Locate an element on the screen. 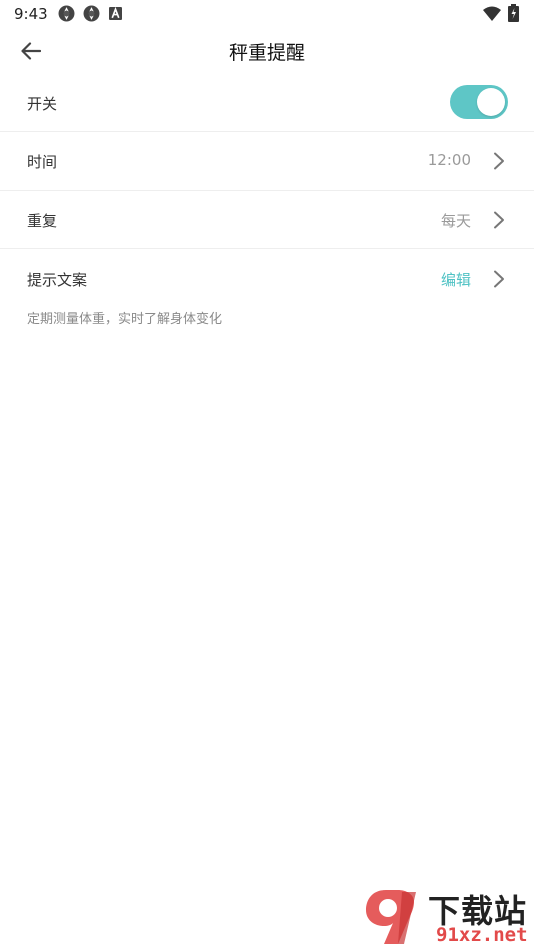 The image size is (534, 950). edit-link: 编辑 is located at coordinates (456, 279).